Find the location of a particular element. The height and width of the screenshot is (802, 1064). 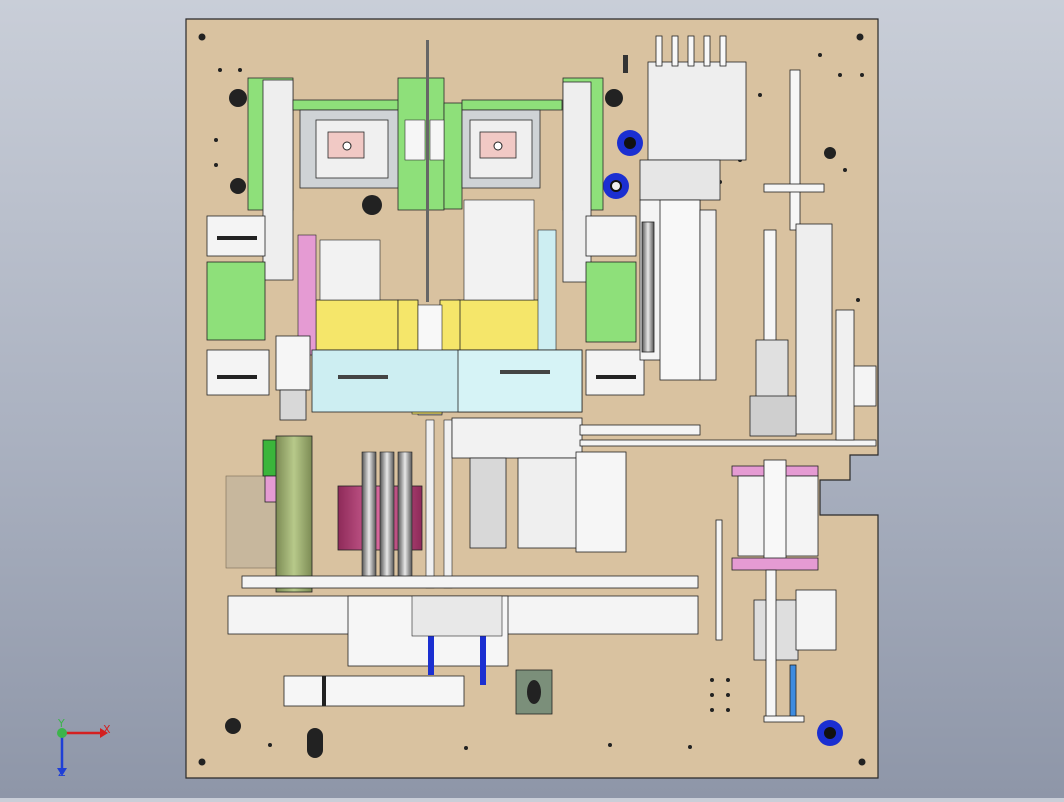

sensor-box is located at coordinates (534, 692).